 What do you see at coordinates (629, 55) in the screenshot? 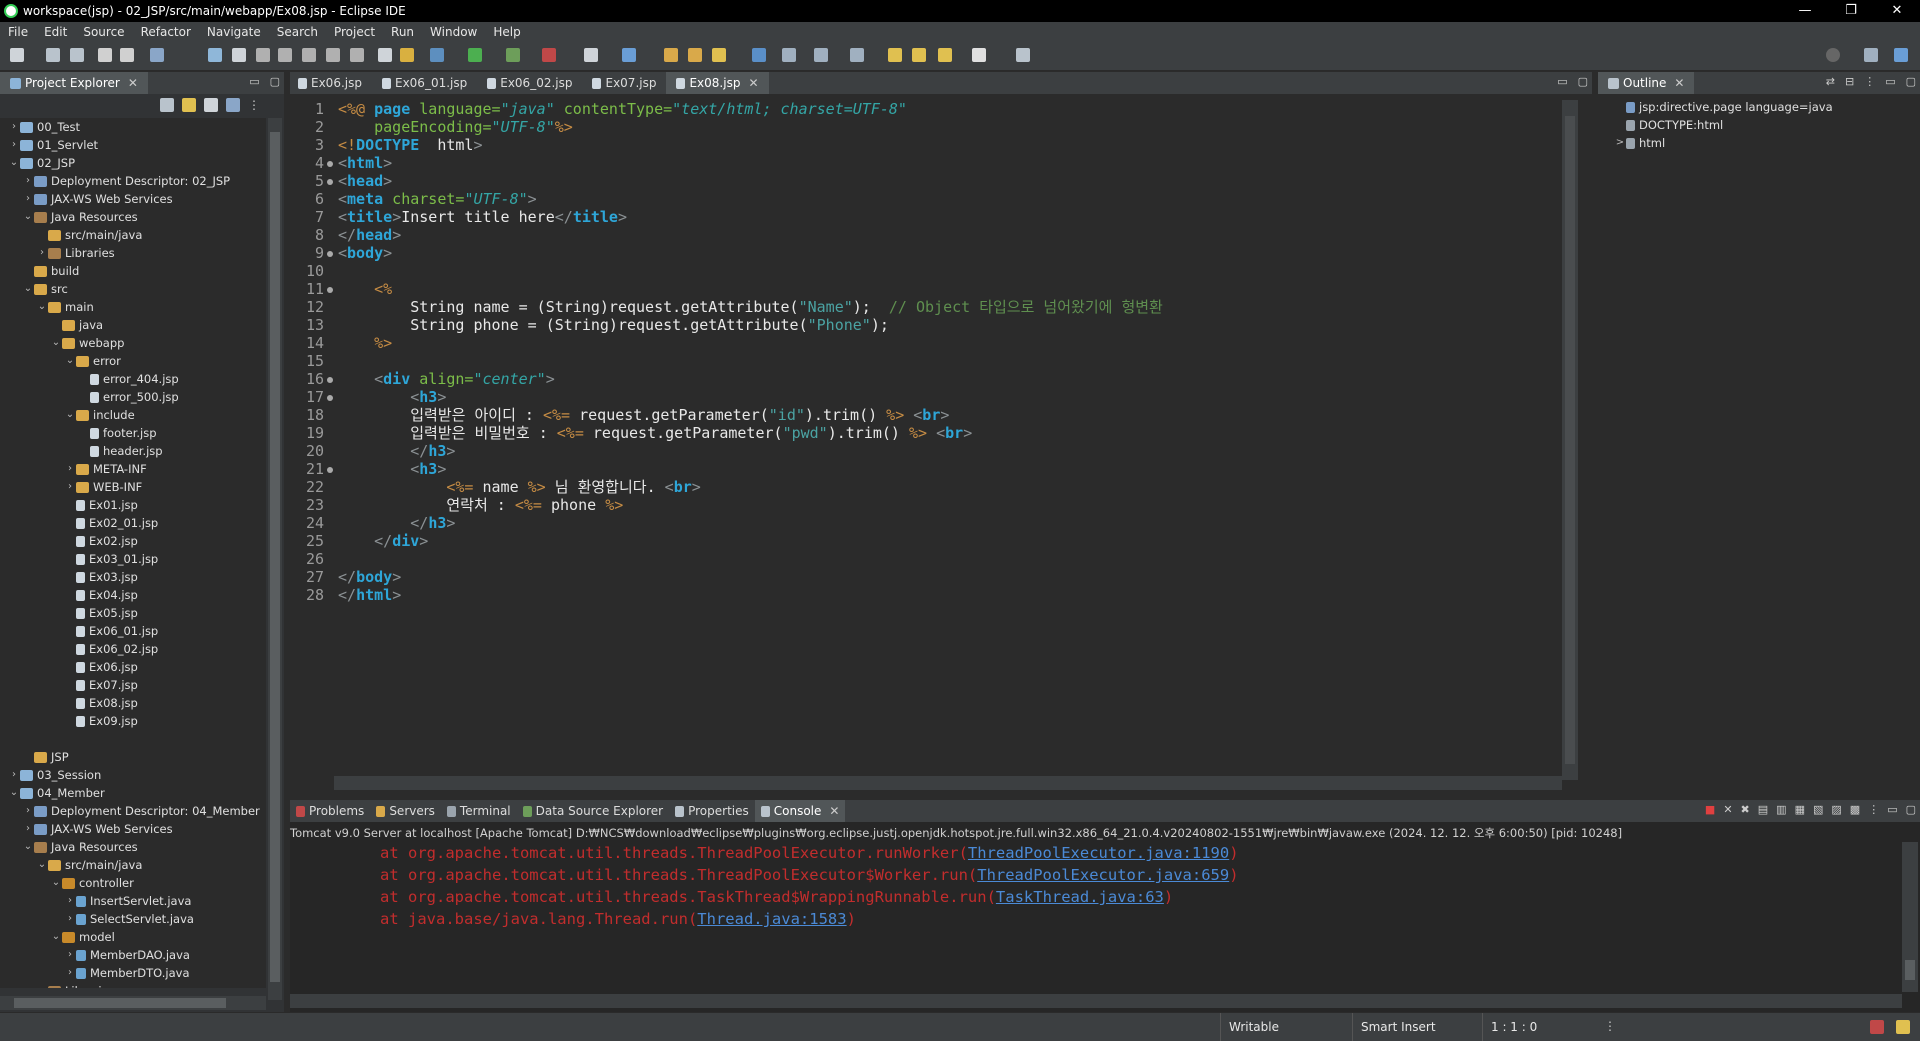
I see `new-web-icon` at bounding box center [629, 55].